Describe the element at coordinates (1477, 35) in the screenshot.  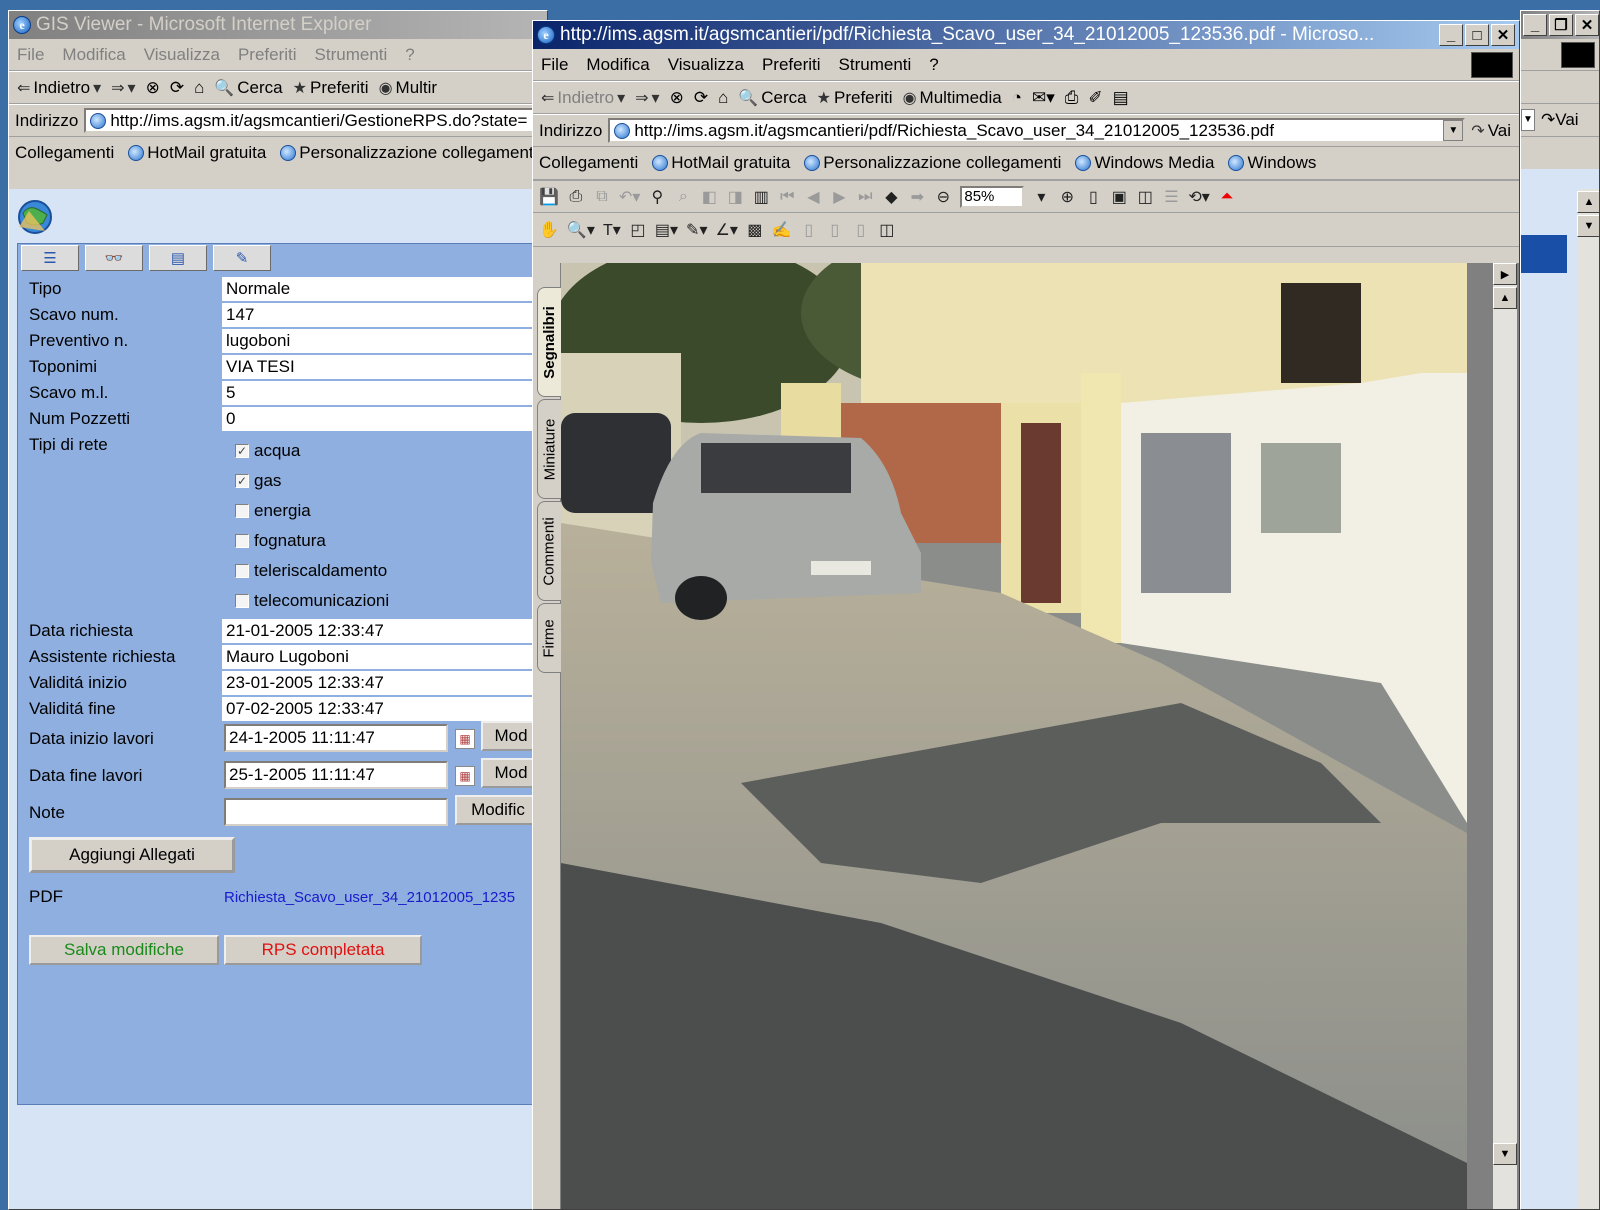
I see `maximize-icon: □` at that location.